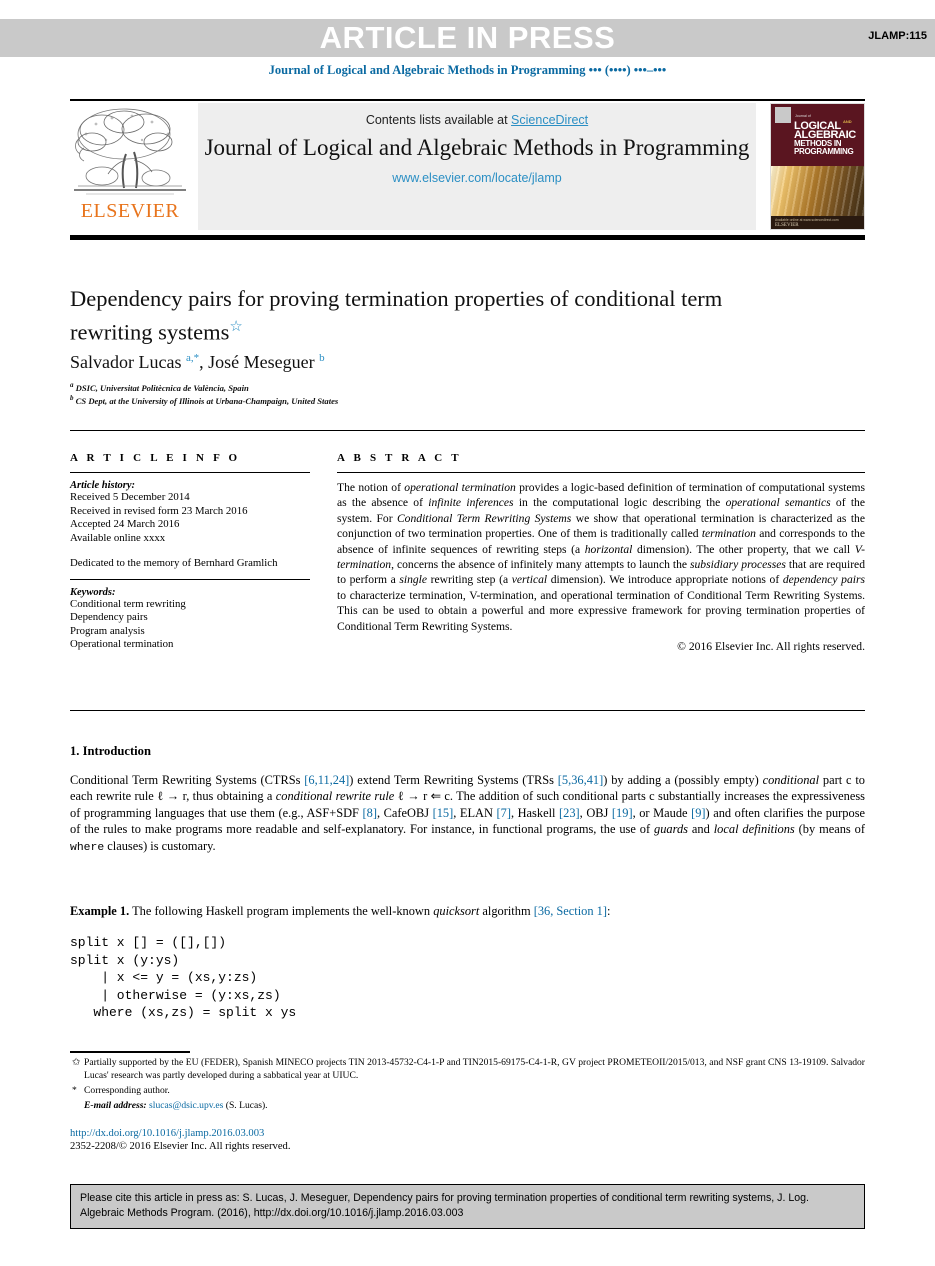 This screenshot has width=935, height=1266. Describe the element at coordinates (125, 524) in the screenshot. I see `article-history-2: Accepted 24 March 2016` at that location.